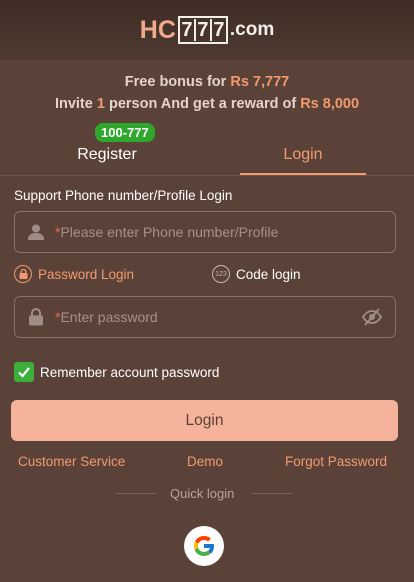 The height and width of the screenshot is (582, 414). I want to click on tabs-divider, so click(207, 175).